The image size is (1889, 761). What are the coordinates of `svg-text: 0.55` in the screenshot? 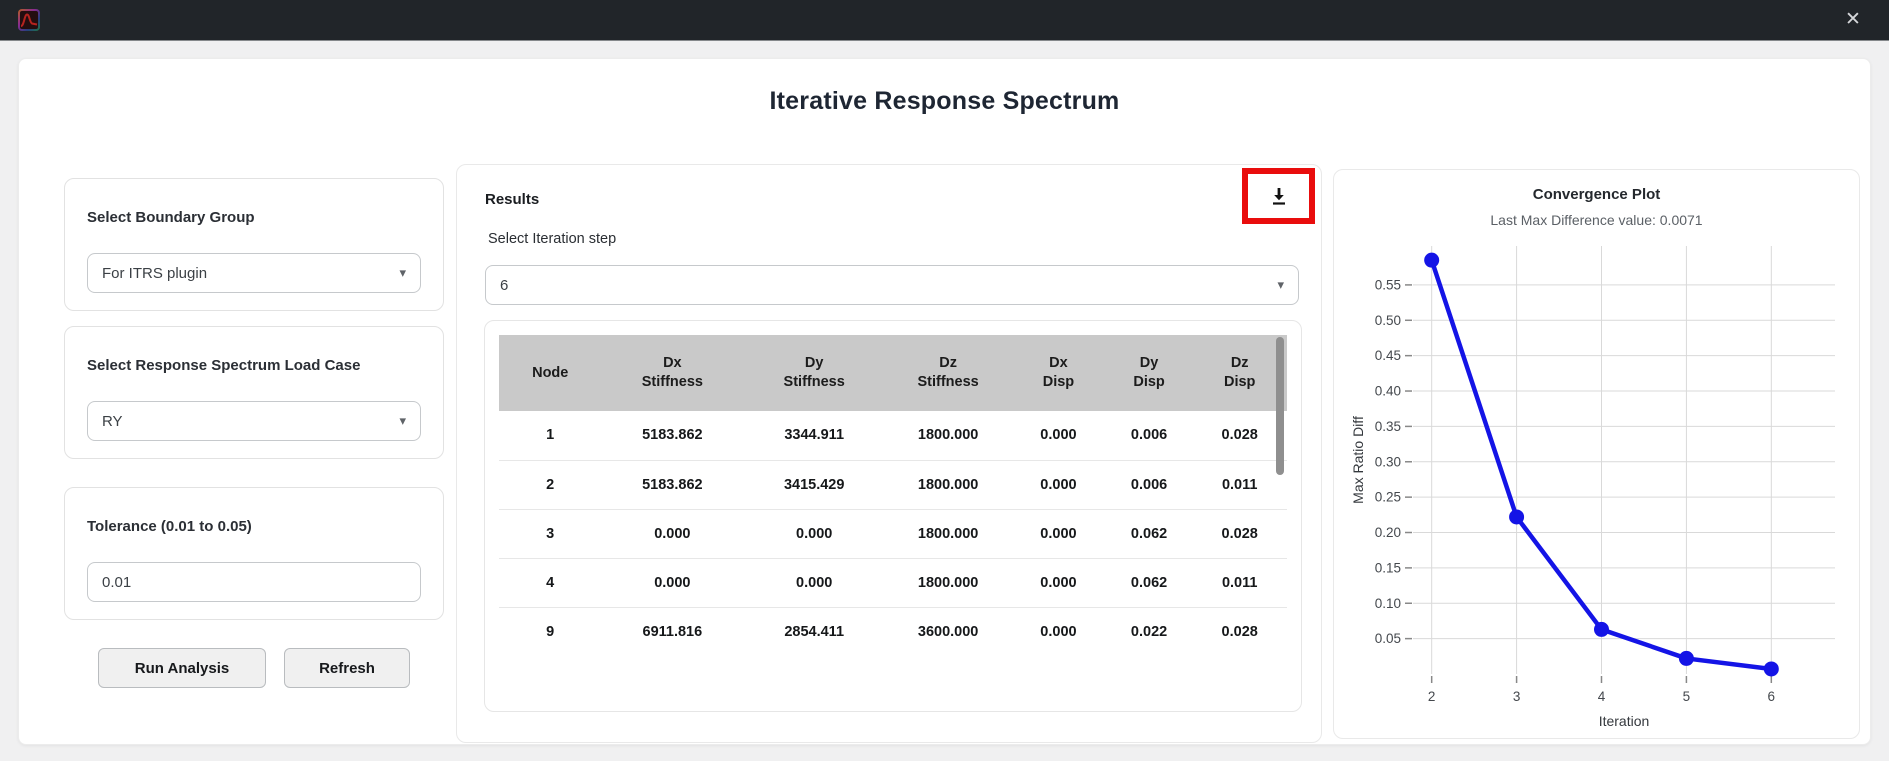 It's located at (1388, 284).